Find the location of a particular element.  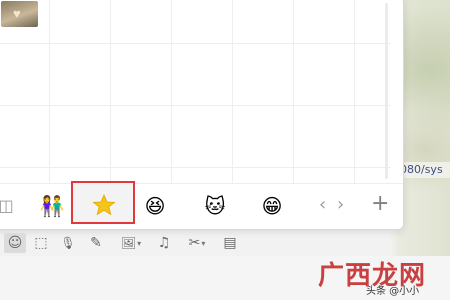

laughing-sticker-icon: 😆 is located at coordinates (155, 207).